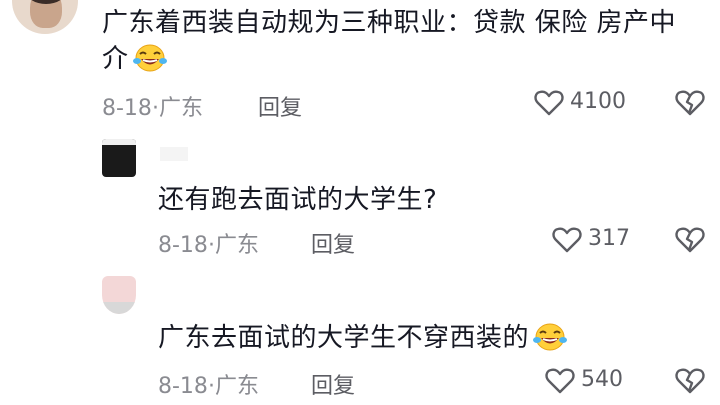 The image size is (720, 405). I want to click on comment-text: 广东去面试的大学生不穿西装的, so click(363, 341).